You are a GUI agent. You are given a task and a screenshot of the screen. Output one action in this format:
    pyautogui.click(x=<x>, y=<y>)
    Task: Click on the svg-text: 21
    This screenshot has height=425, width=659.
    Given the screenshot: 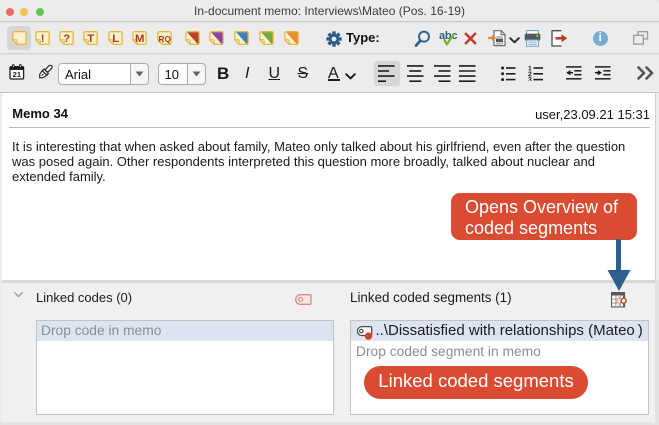 What is the action you would take?
    pyautogui.click(x=17, y=74)
    